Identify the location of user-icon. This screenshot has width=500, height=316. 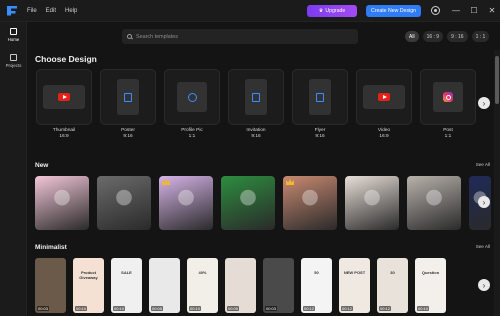
(435, 10).